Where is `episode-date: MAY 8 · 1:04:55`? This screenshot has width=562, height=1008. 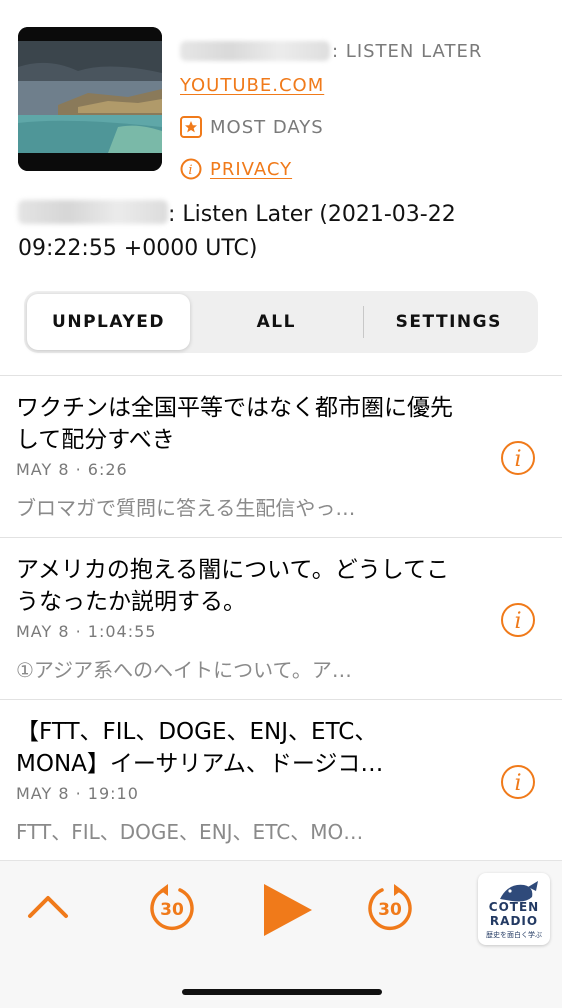 episode-date: MAY 8 · 1:04:55 is located at coordinates (86, 631).